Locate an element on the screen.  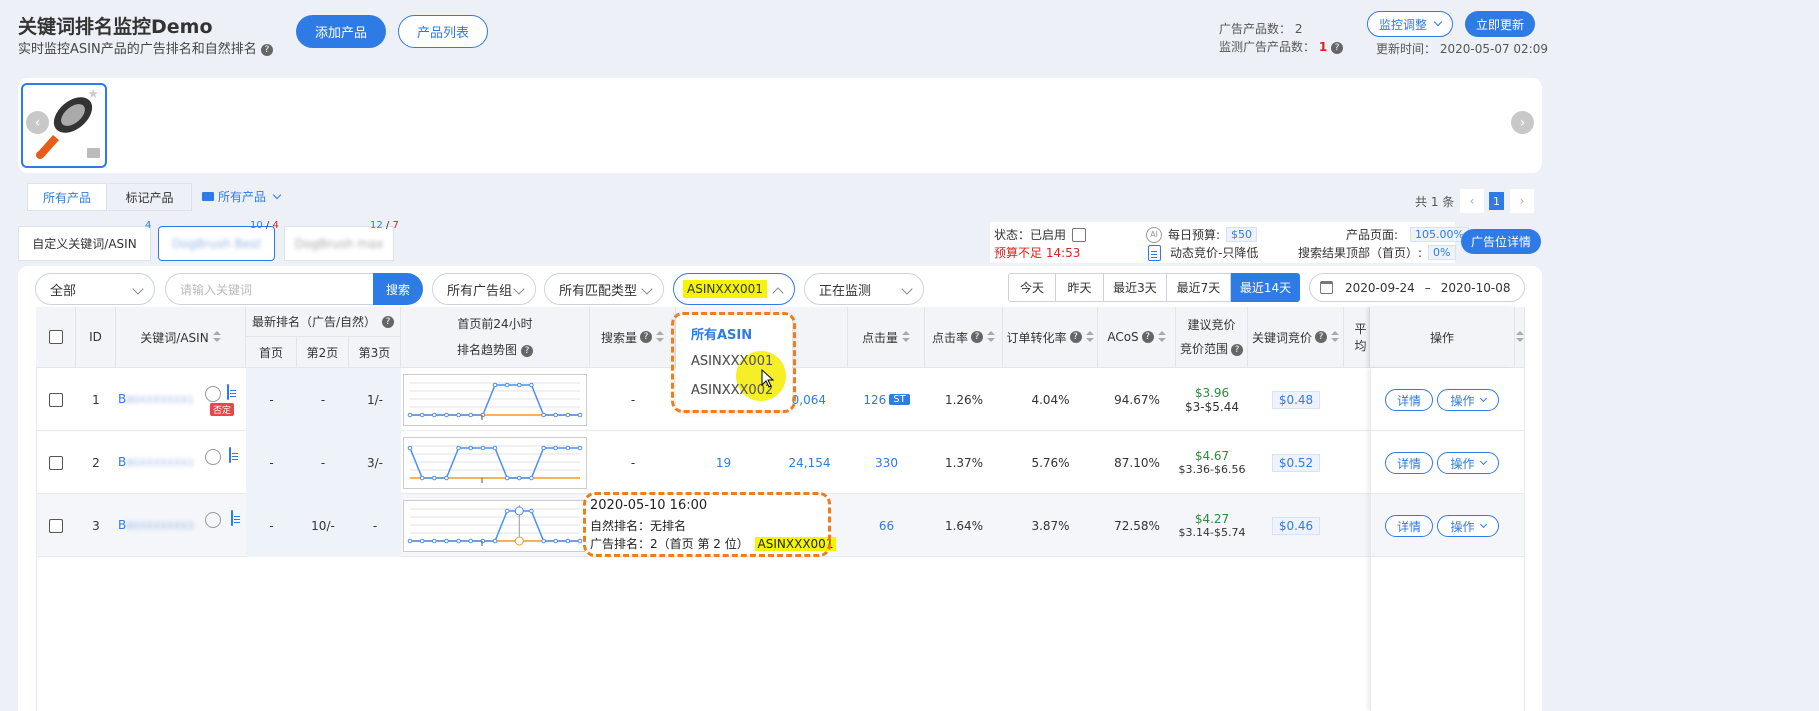
daily-budget-value: $50 is located at coordinates (1242, 234).